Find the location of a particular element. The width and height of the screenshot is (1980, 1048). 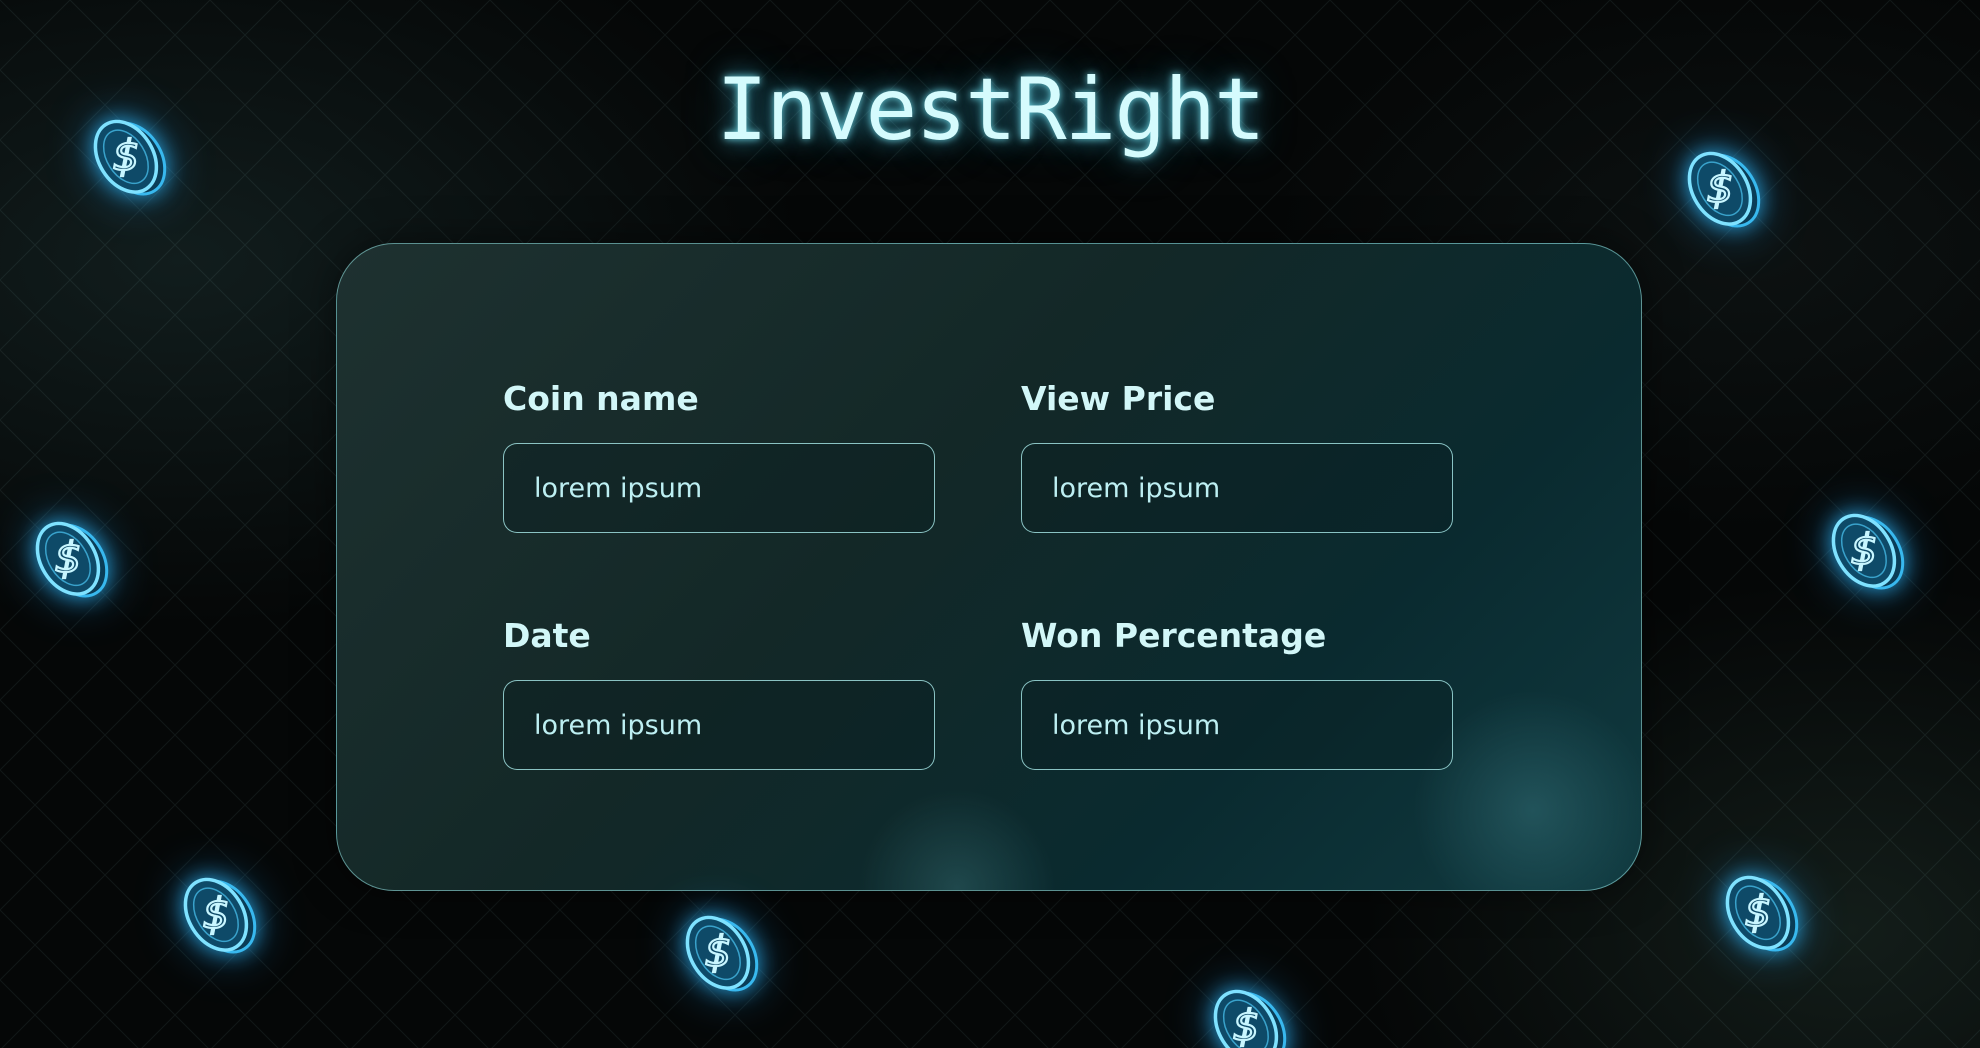

won-percentage-input is located at coordinates (1237, 725).